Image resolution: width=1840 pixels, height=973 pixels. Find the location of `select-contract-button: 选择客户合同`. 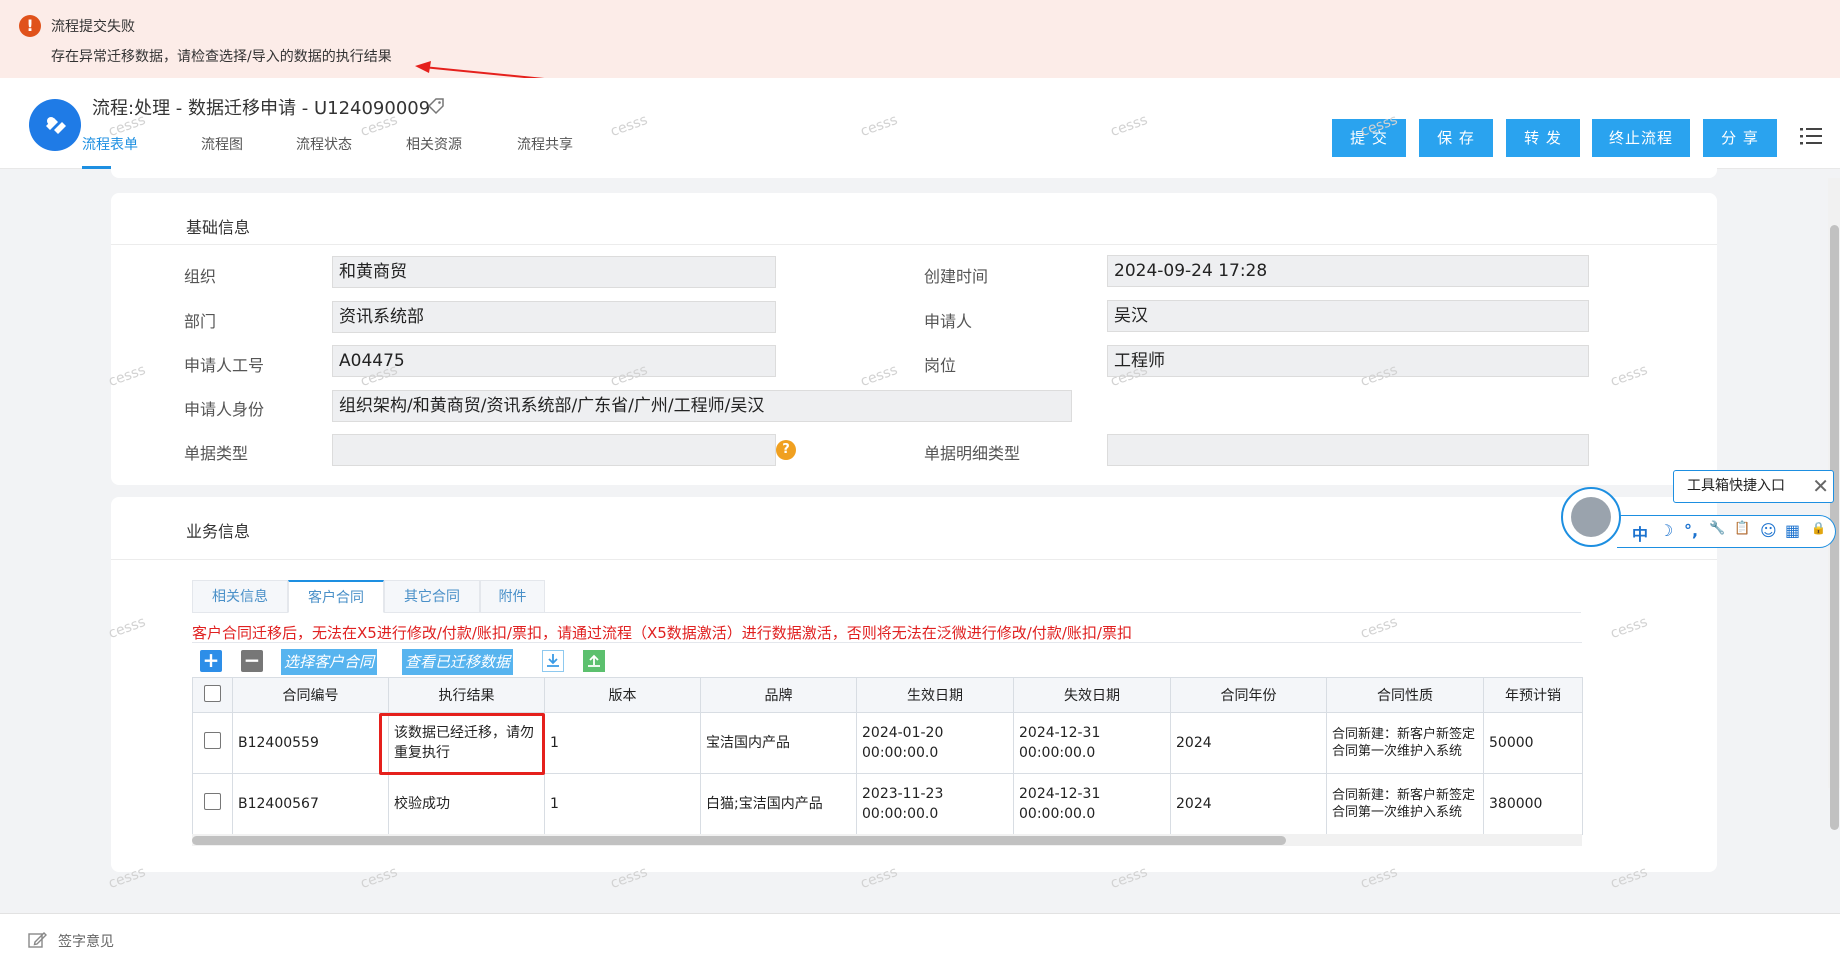

select-contract-button: 选择客户合同 is located at coordinates (329, 662).